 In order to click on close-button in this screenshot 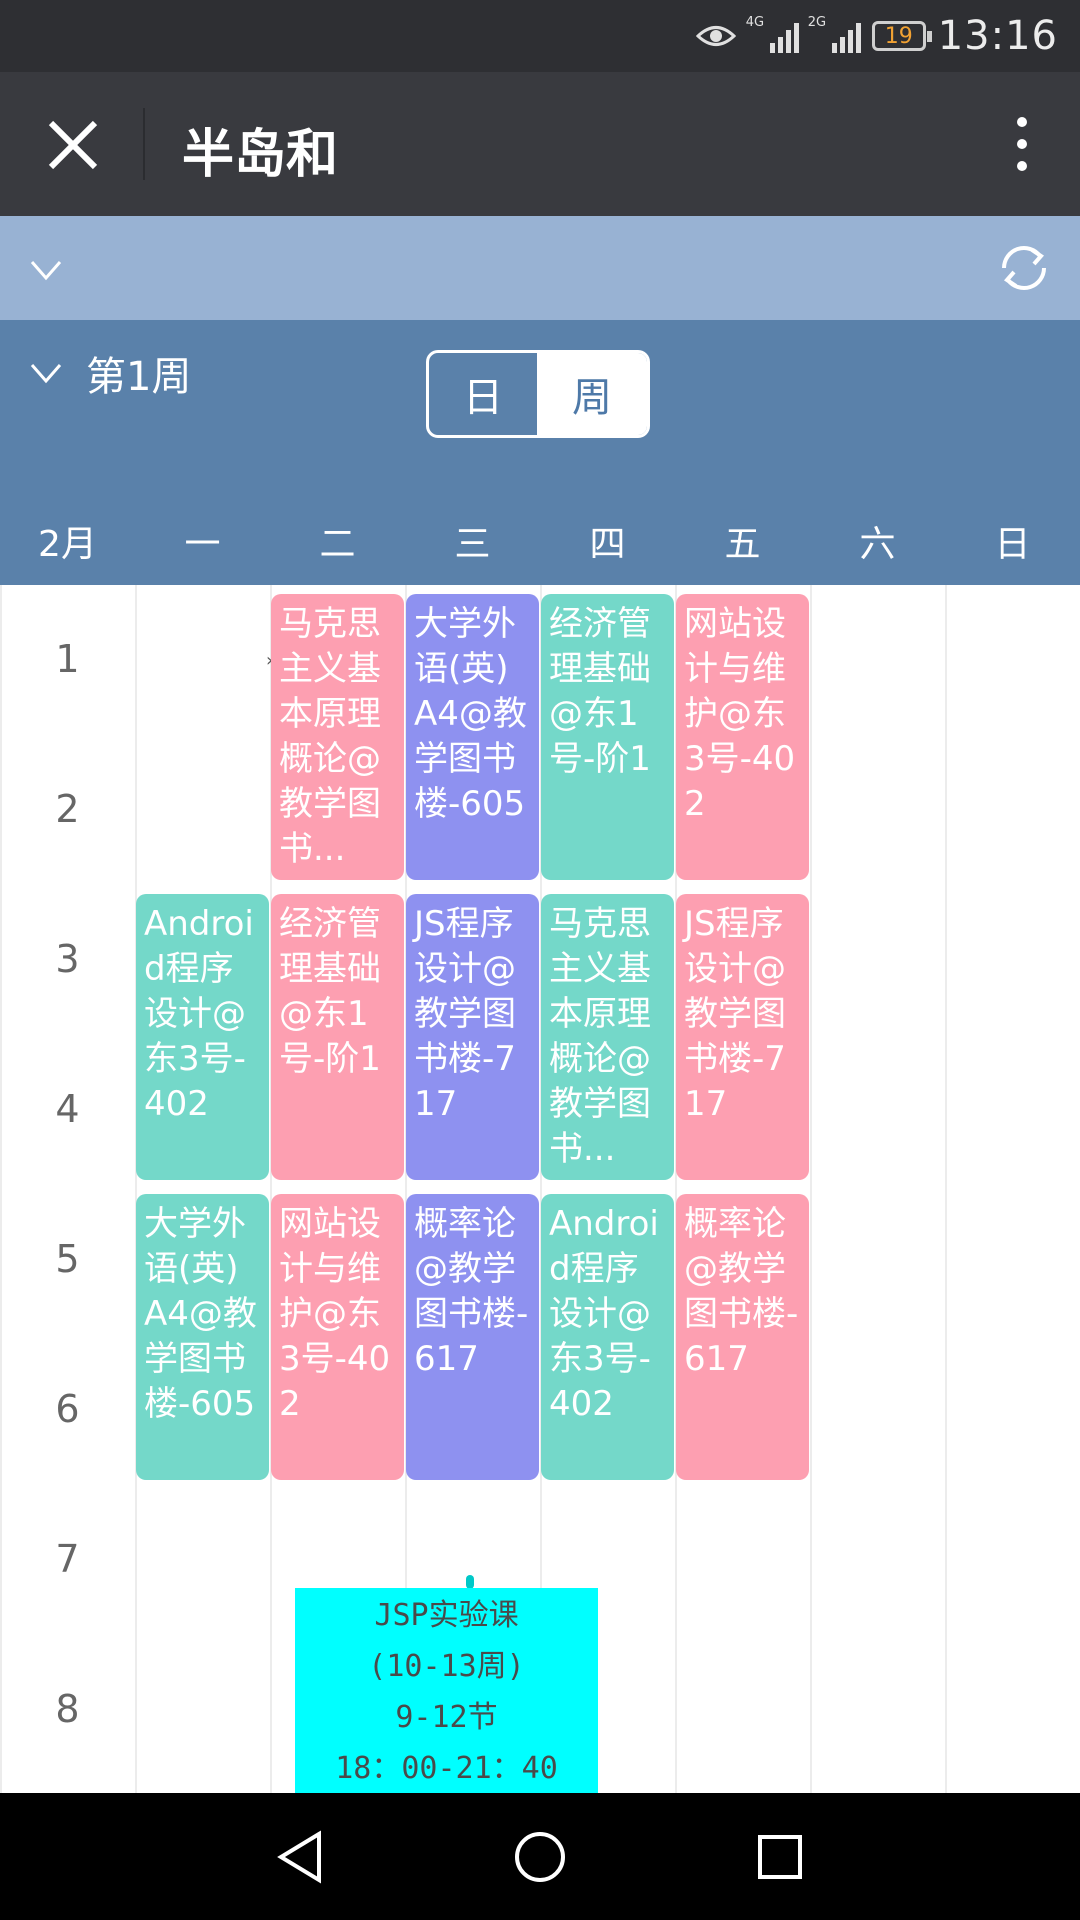, I will do `click(73, 145)`.